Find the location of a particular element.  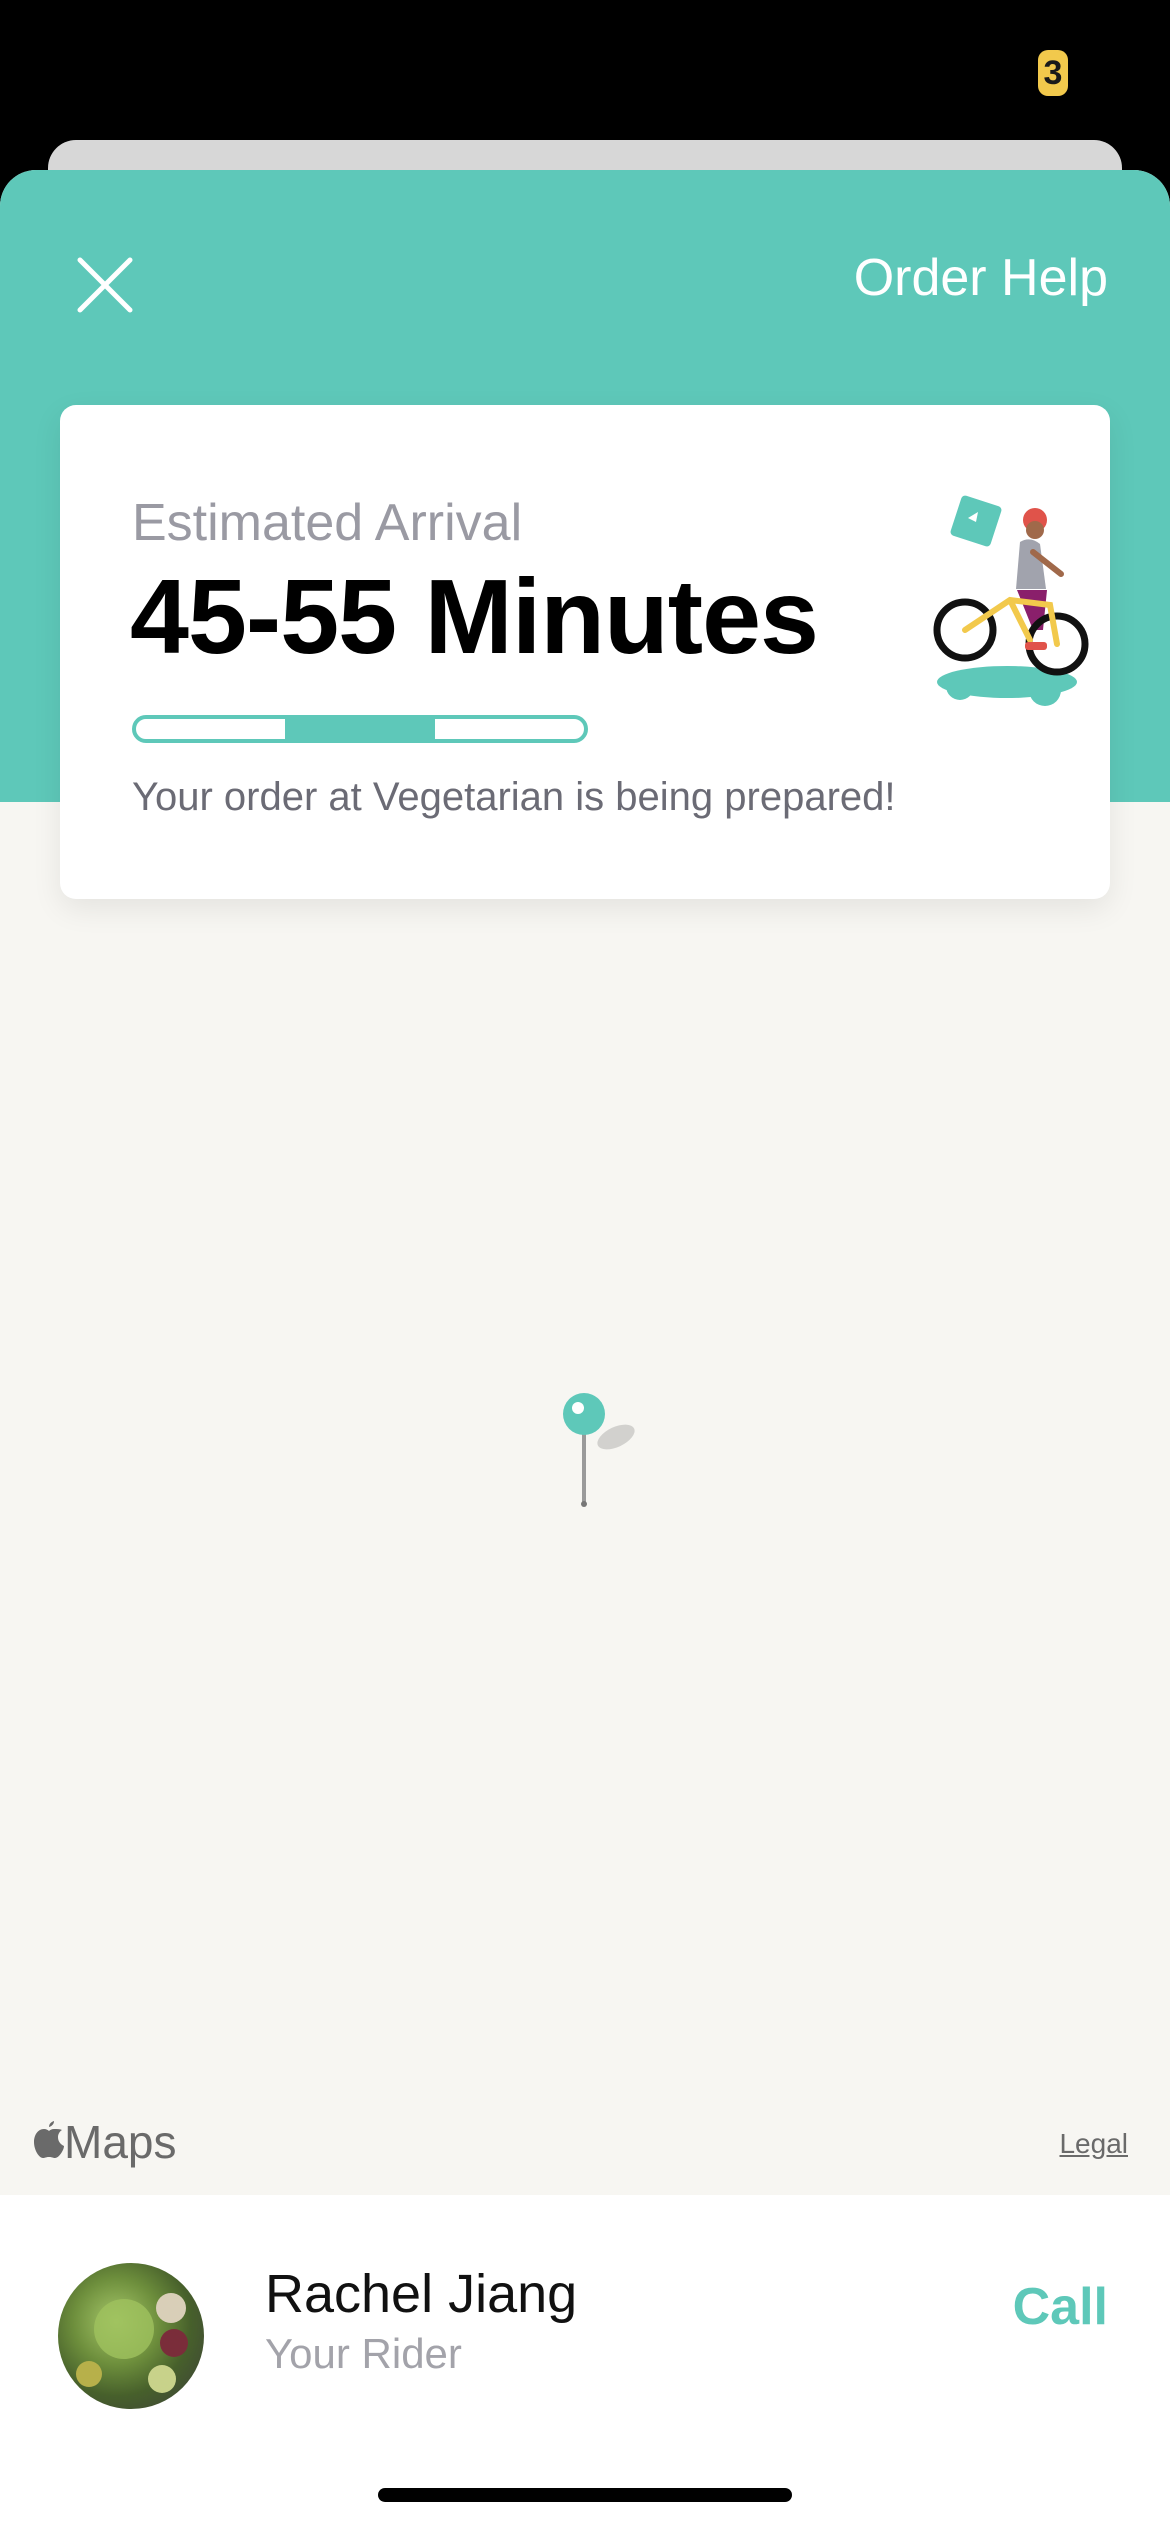

close-button is located at coordinates (105, 285).